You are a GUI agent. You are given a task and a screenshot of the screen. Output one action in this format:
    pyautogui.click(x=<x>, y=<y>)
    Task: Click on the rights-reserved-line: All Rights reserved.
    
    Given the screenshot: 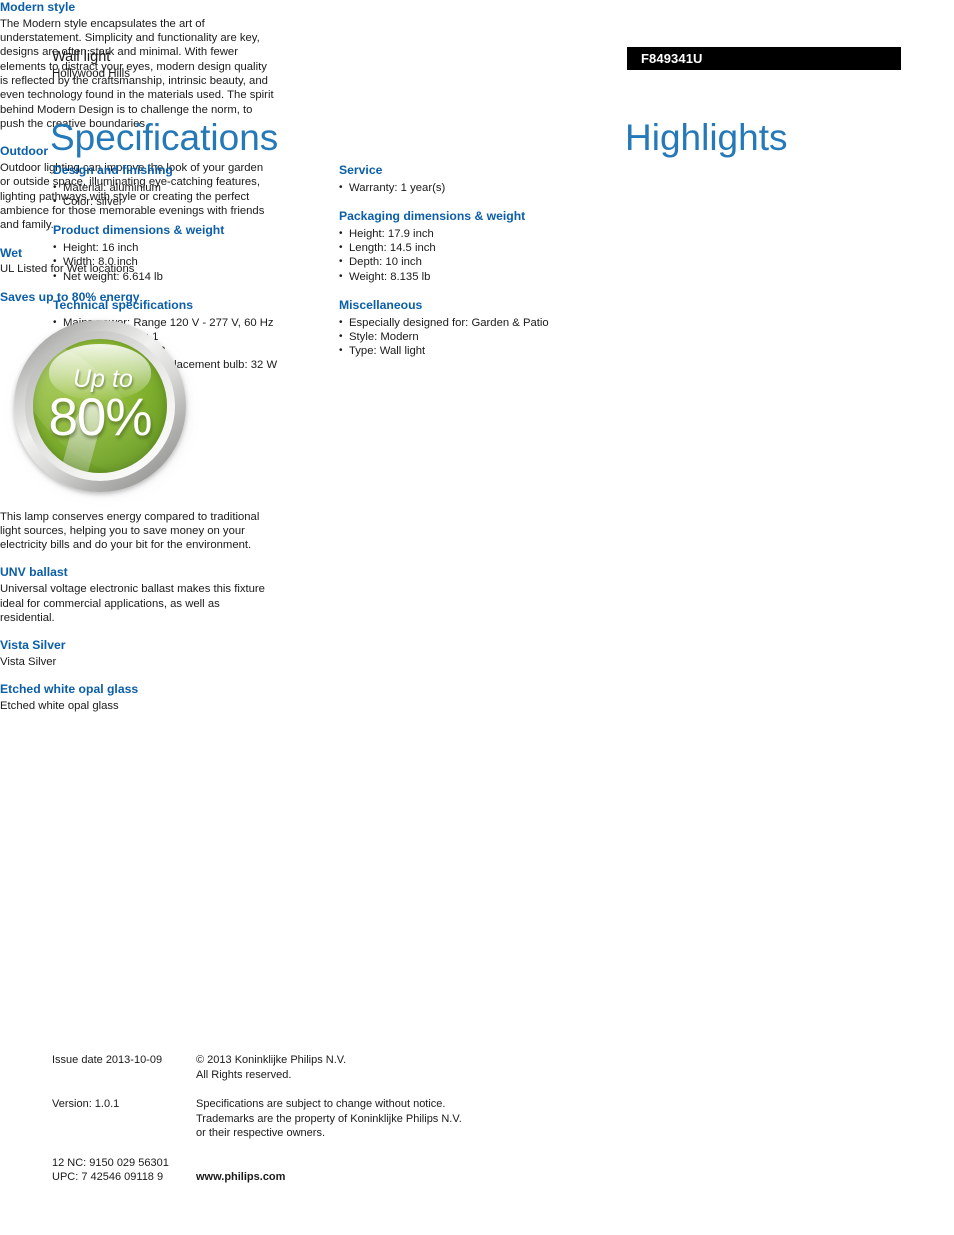 What is the action you would take?
    pyautogui.click(x=244, y=1074)
    